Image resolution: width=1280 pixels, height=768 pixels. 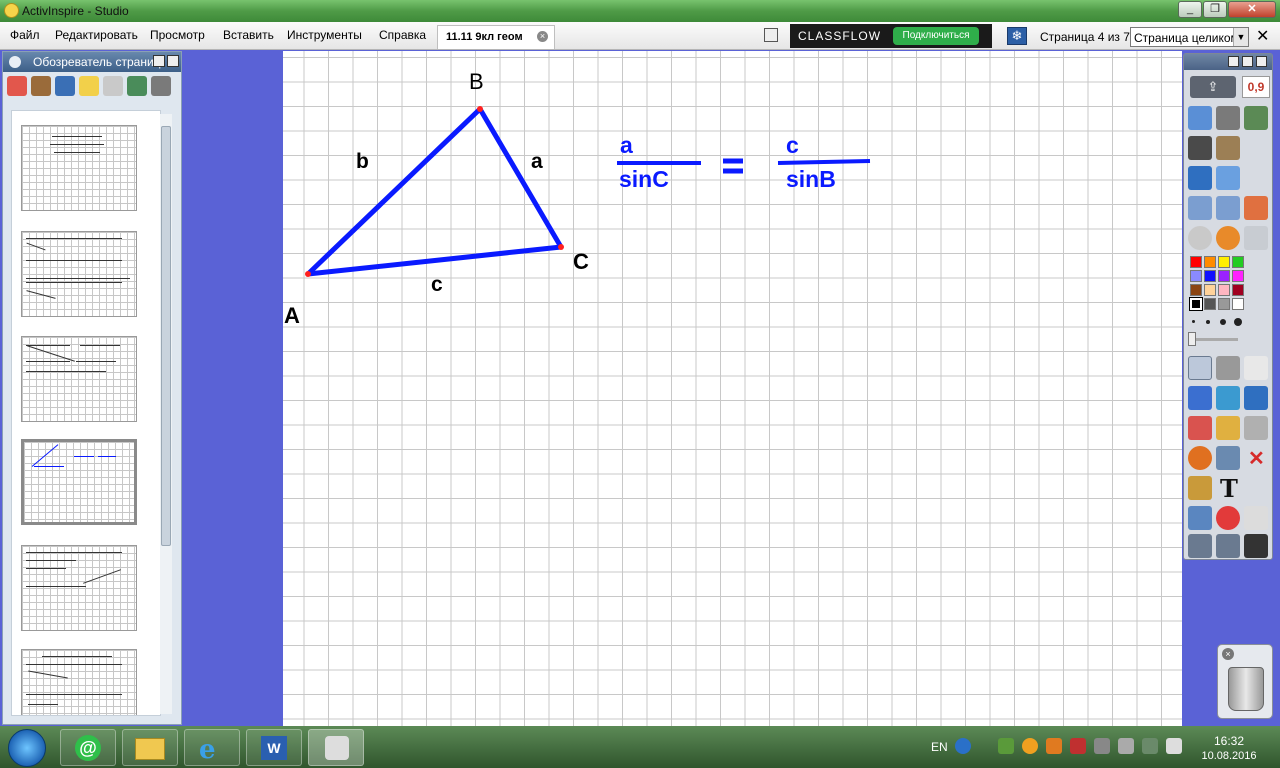 What do you see at coordinates (173, 61) in the screenshot?
I see `panel-menu-icon` at bounding box center [173, 61].